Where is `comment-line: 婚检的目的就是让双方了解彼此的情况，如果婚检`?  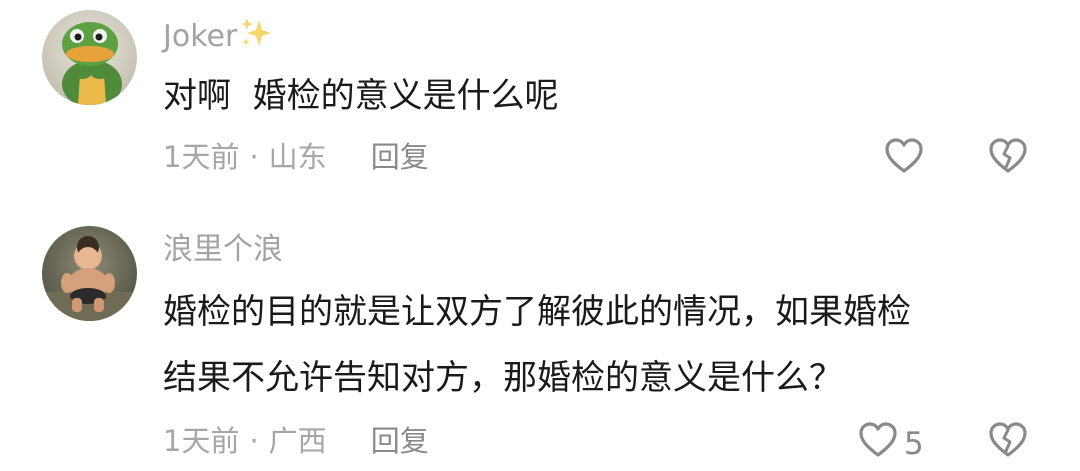
comment-line: 婚检的目的就是让双方了解彼此的情况，如果婚检 is located at coordinates (537, 312).